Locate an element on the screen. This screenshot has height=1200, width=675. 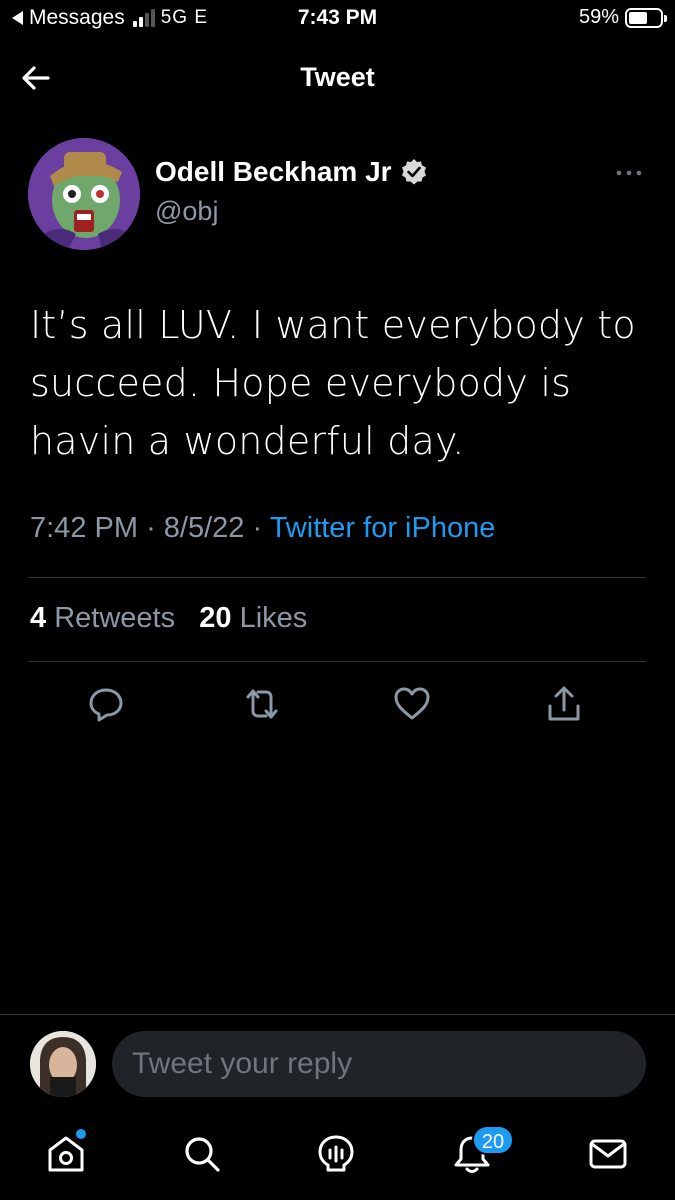
user-avatar-image is located at coordinates (63, 1064).